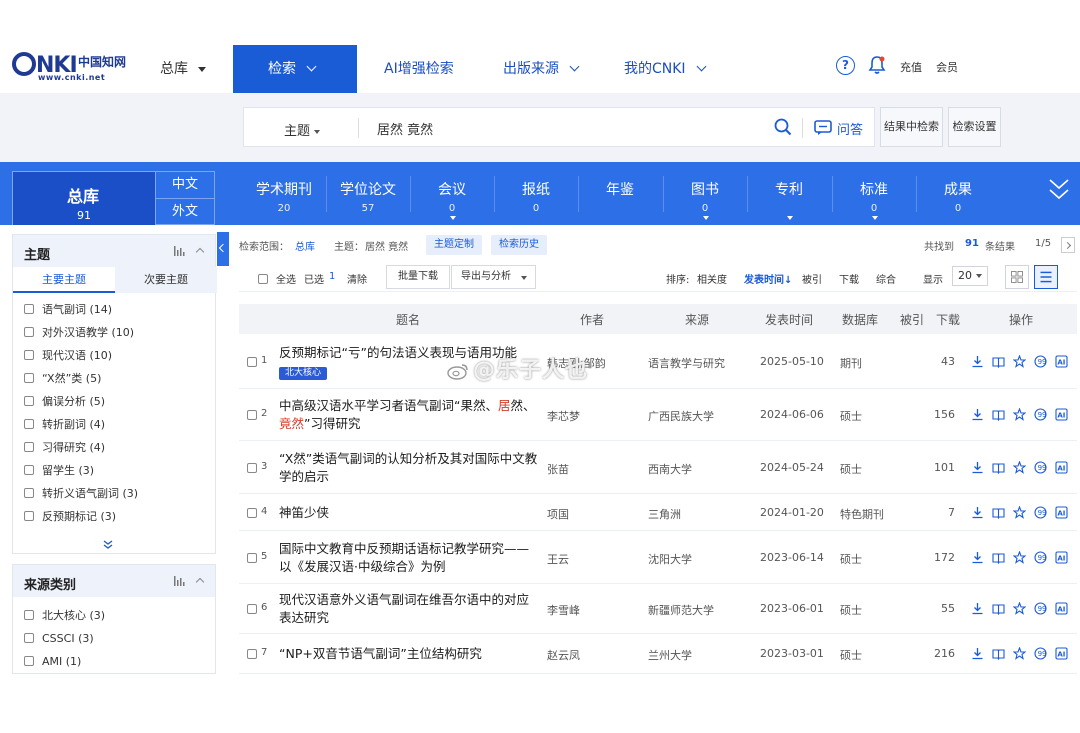  Describe the element at coordinates (72, 66) in the screenshot. I see `cnki-logo: NKI 中国知网 www.cnki.net` at that location.